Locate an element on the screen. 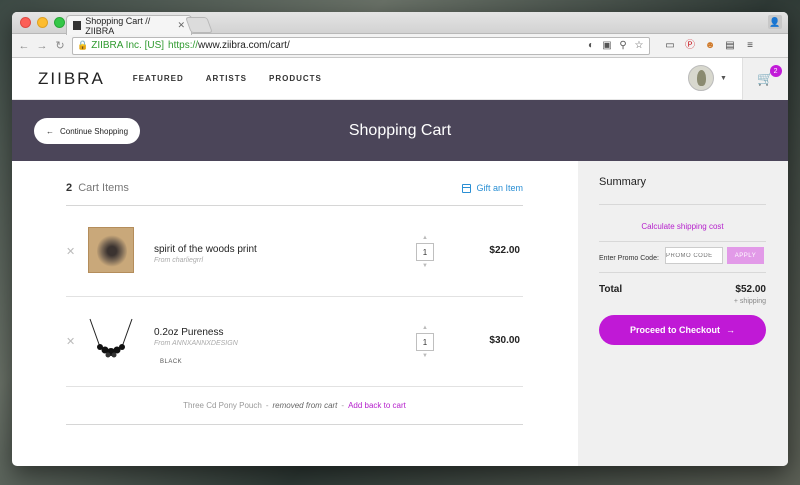 The height and width of the screenshot is (485, 800). tab-title: Shopping Cart // ZIIBRA is located at coordinates (118, 25).